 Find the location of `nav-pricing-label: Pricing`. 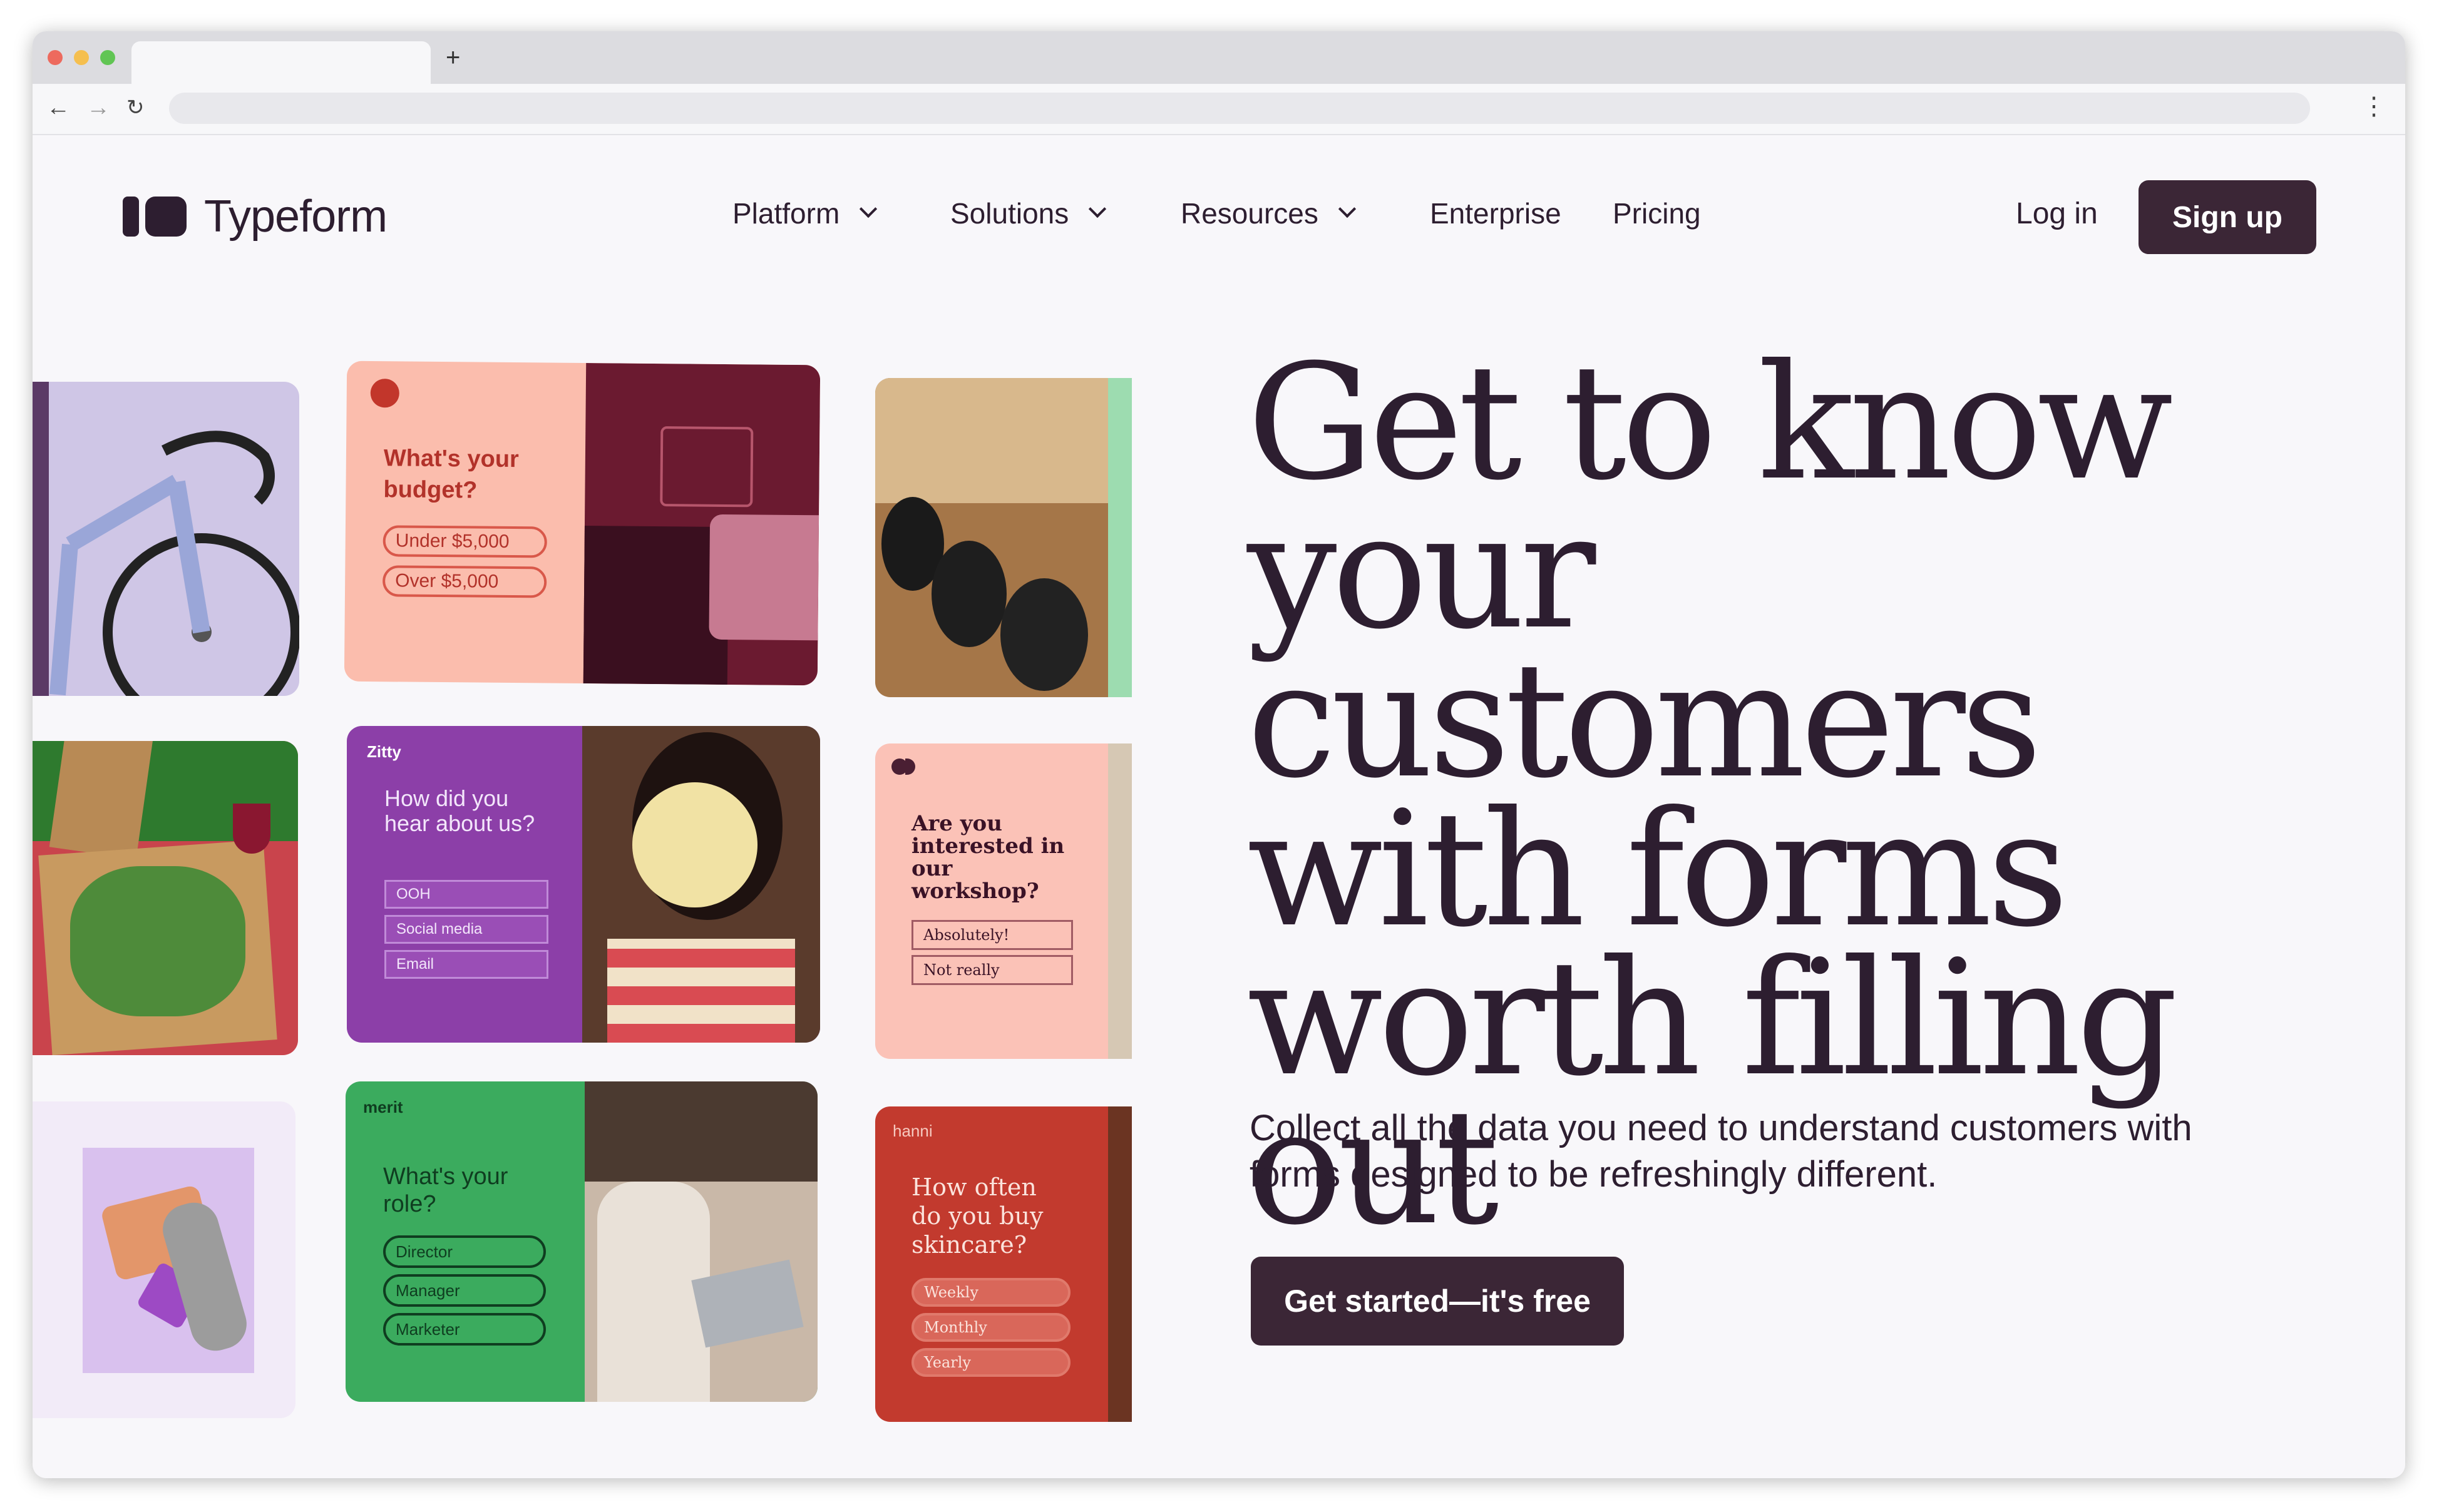

nav-pricing-label: Pricing is located at coordinates (1657, 213).